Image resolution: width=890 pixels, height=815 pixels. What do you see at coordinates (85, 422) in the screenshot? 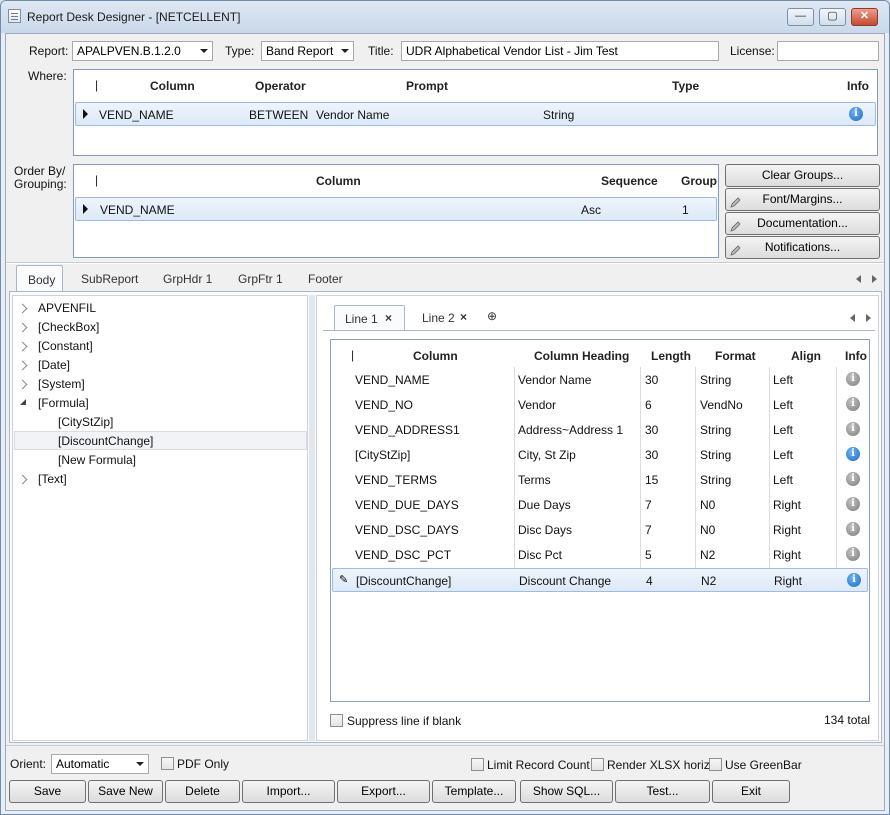
I see `tree-item-citystzip: [CityStZip]` at bounding box center [85, 422].